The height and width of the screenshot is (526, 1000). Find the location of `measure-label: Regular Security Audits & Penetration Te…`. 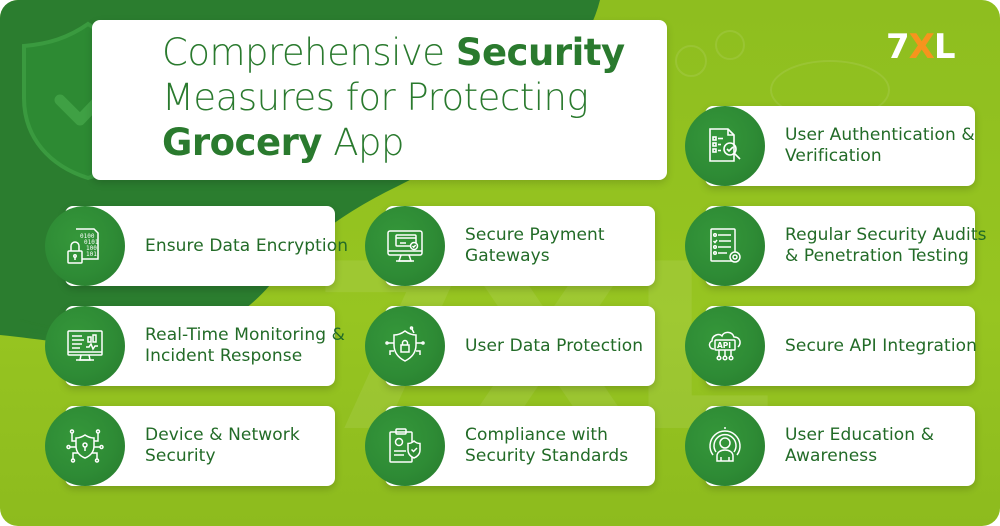

measure-label: Regular Security Audits & Penetration Te… is located at coordinates (886, 245).